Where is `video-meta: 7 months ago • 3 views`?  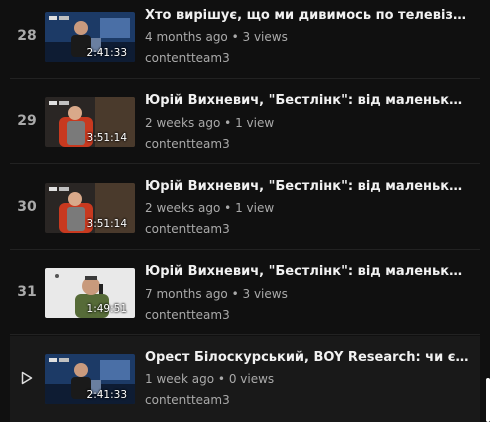 video-meta: 7 months ago • 3 views is located at coordinates (216, 294).